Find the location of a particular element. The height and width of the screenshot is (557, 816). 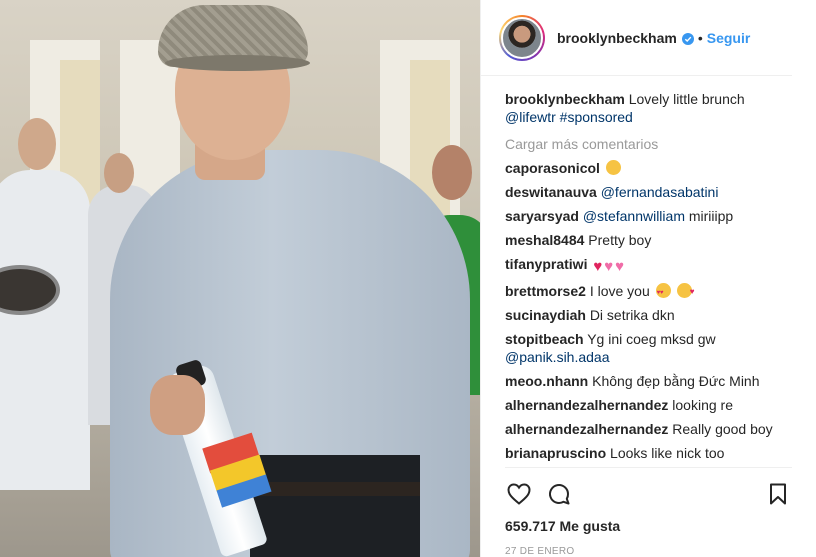

comment-mention: @stefannwilliam is located at coordinates (634, 216).